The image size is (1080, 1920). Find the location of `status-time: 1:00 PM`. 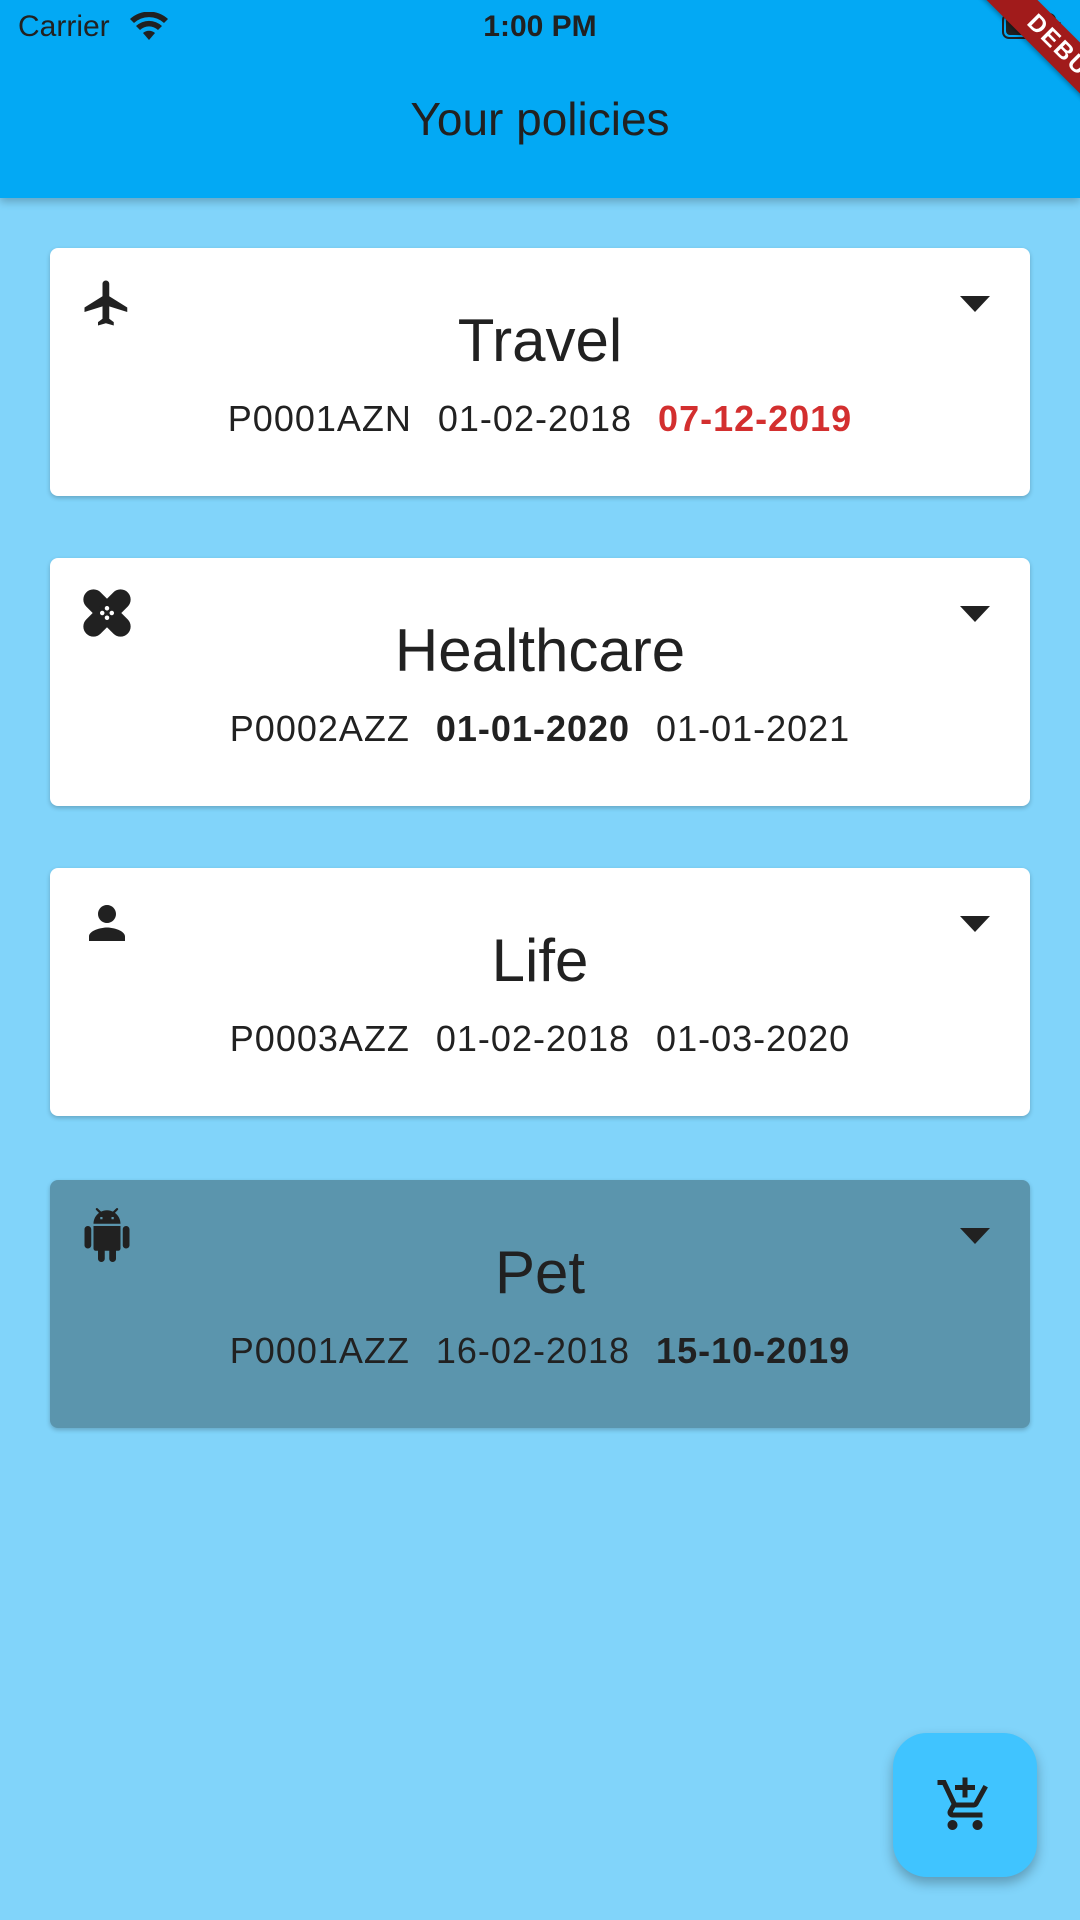

status-time: 1:00 PM is located at coordinates (540, 26).